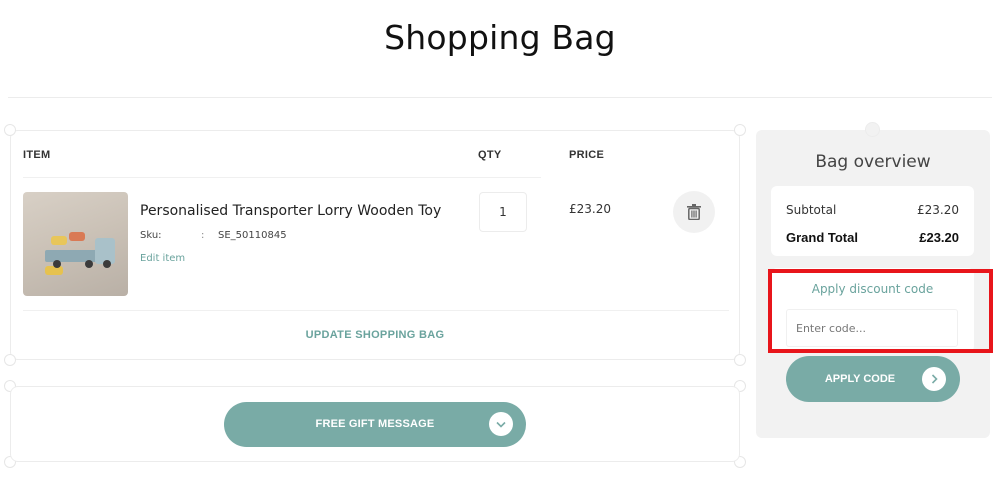  I want to click on discount-code-input, so click(872, 328).